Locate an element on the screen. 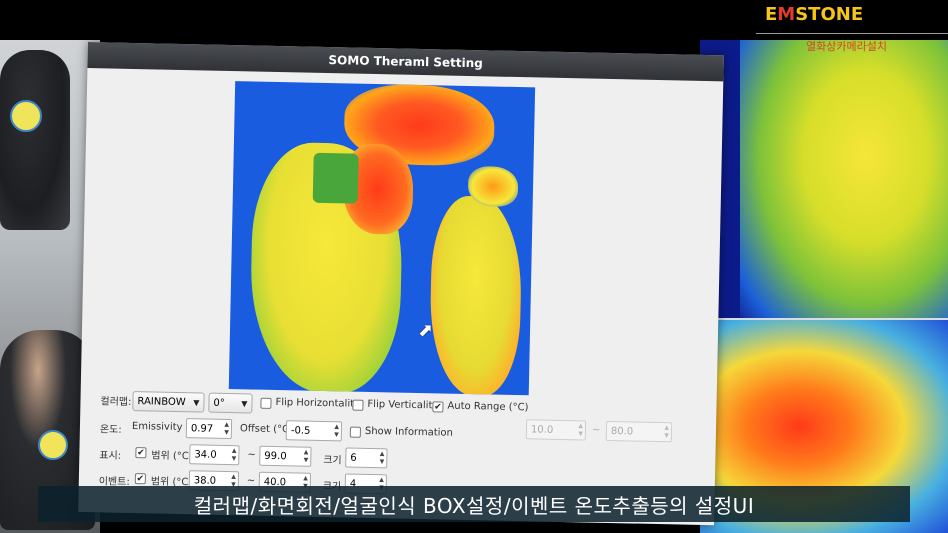 This screenshot has height=533, width=948. auto-range-max-value: 80.0 is located at coordinates (622, 431).